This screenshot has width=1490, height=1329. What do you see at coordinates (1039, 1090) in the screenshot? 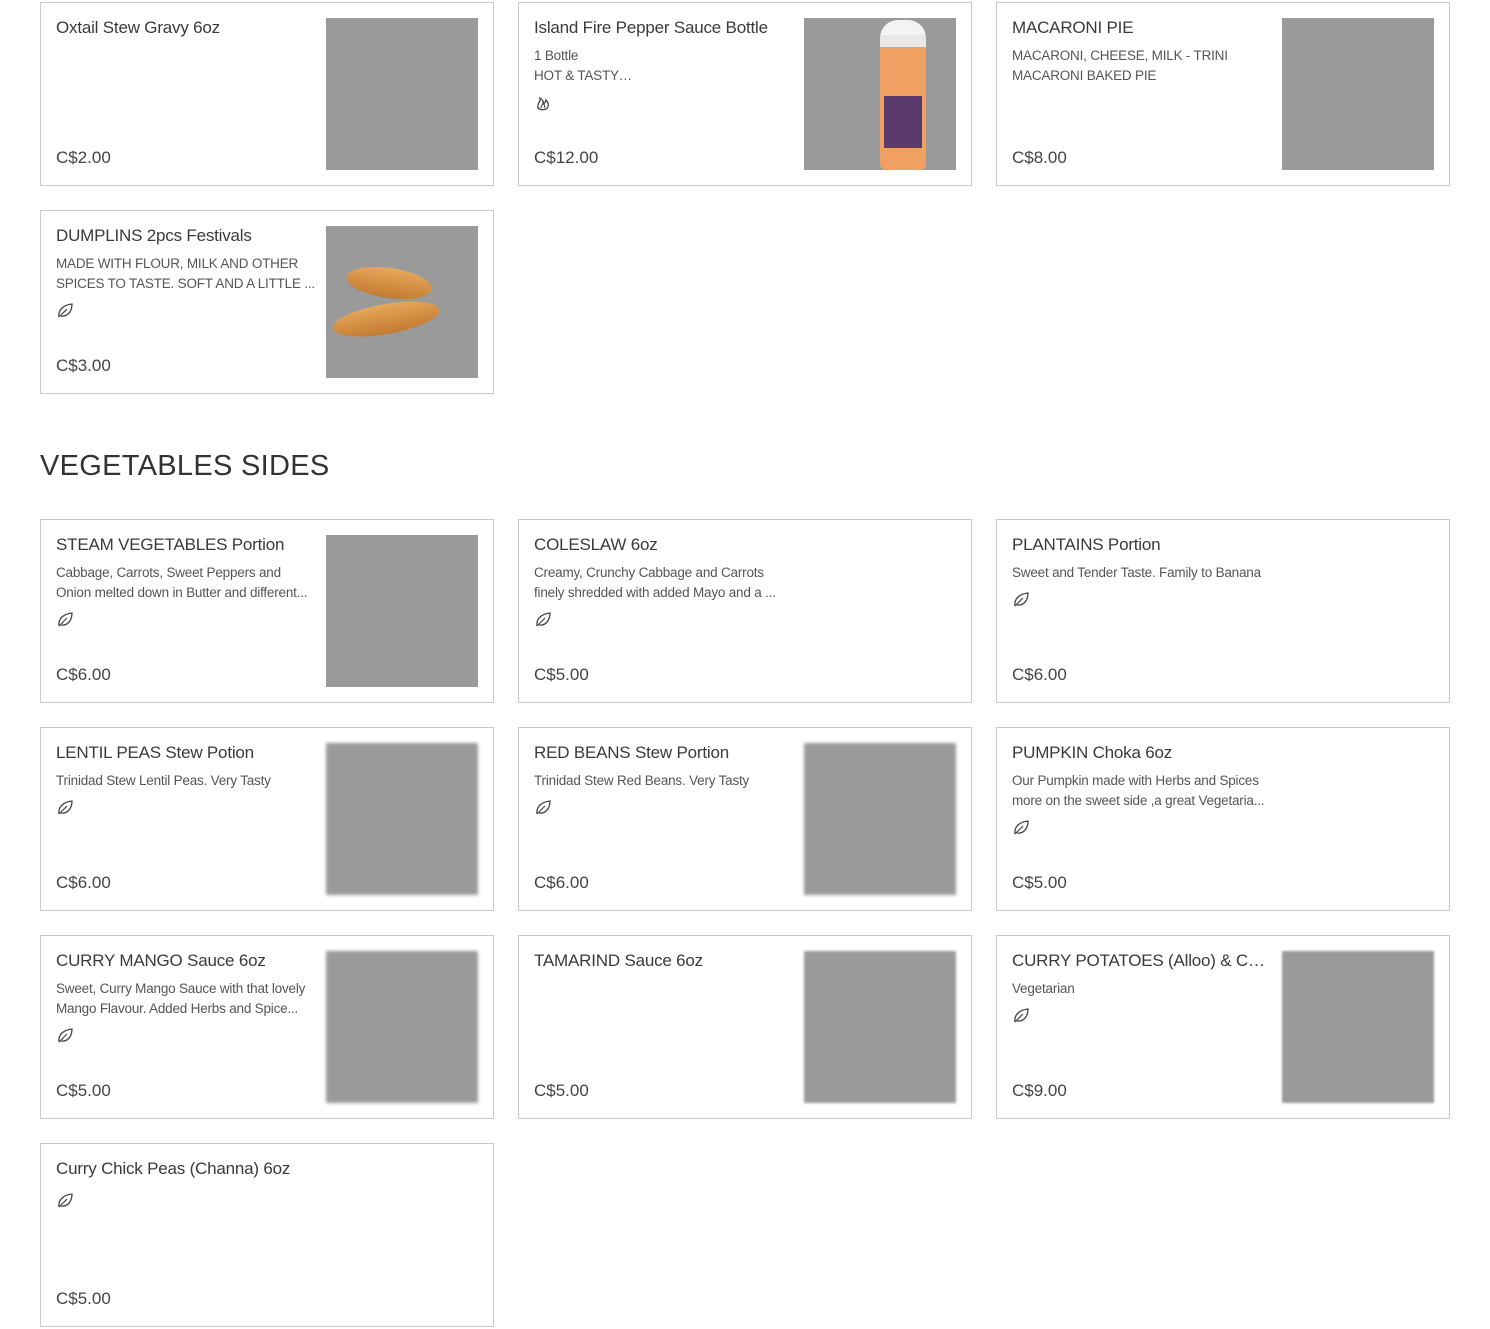
I see `menu-item-price: C$9.00` at bounding box center [1039, 1090].